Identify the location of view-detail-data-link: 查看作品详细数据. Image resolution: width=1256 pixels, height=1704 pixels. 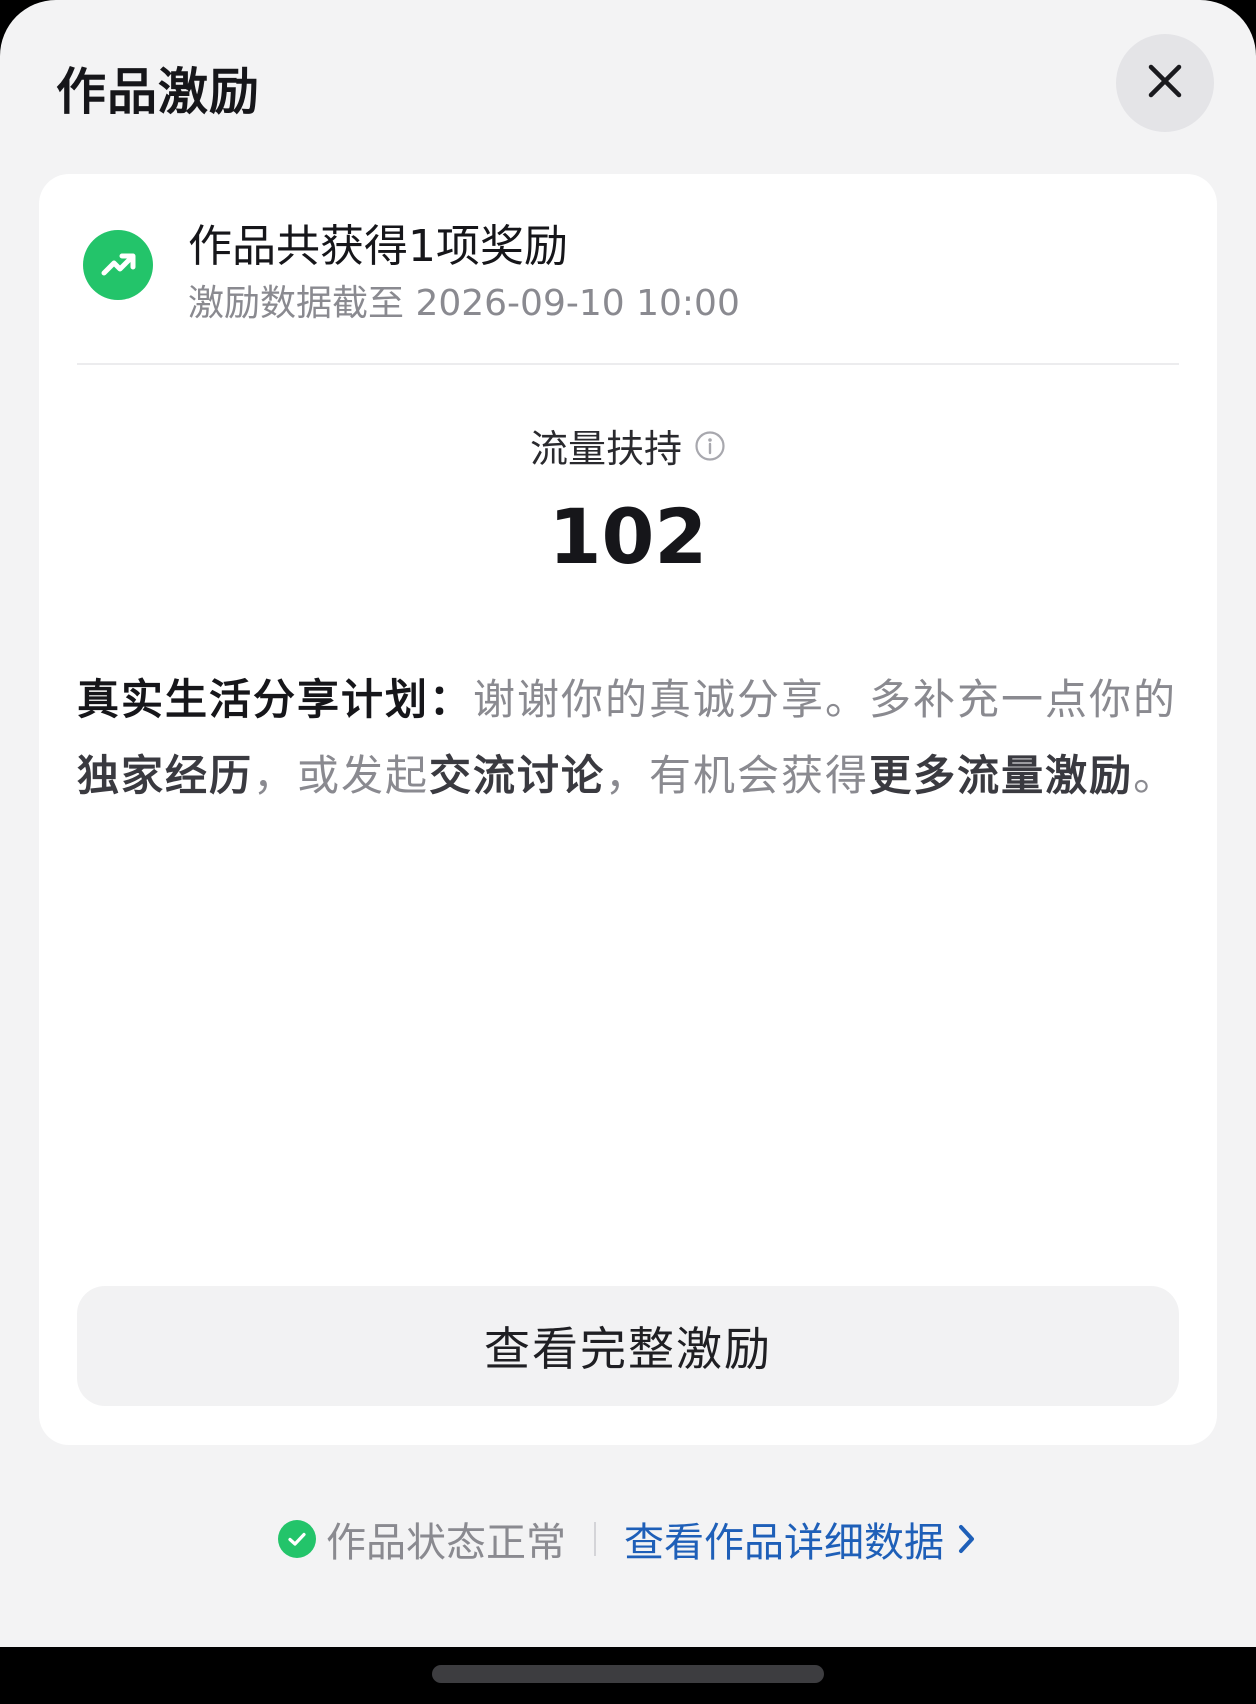
(801, 1539).